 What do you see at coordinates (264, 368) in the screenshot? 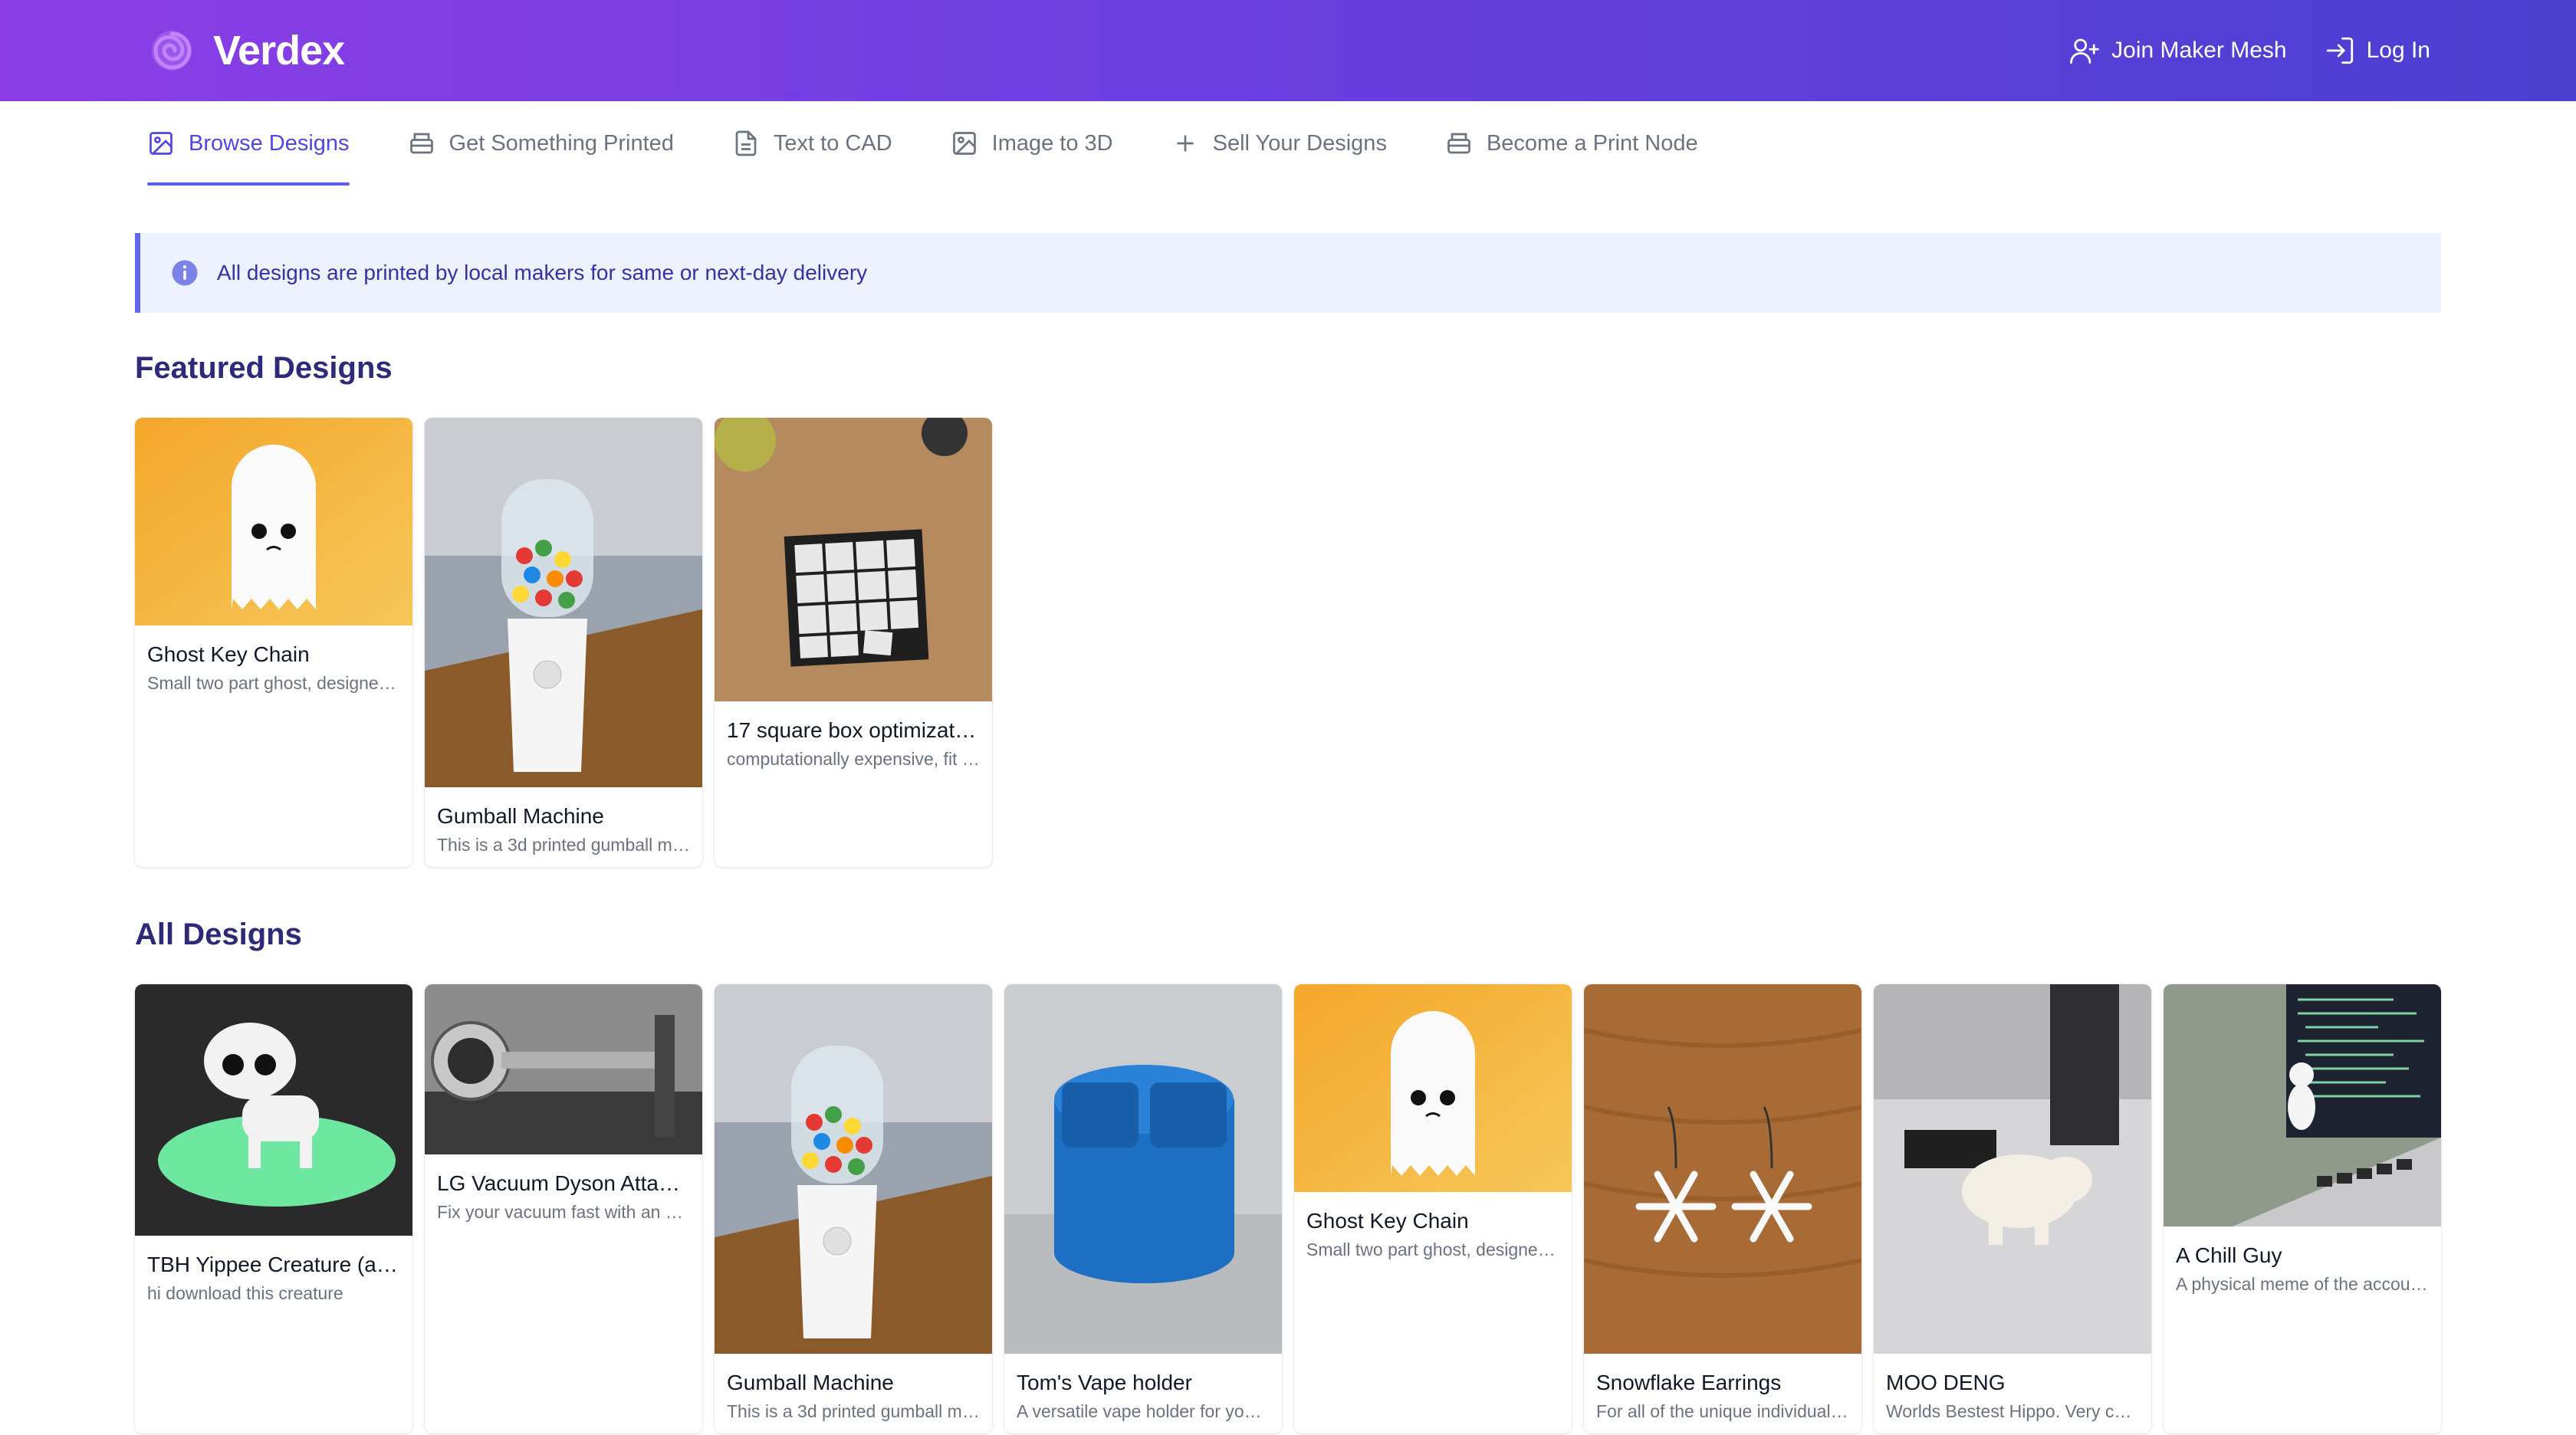
I see `featured-title: Featured Designs` at bounding box center [264, 368].